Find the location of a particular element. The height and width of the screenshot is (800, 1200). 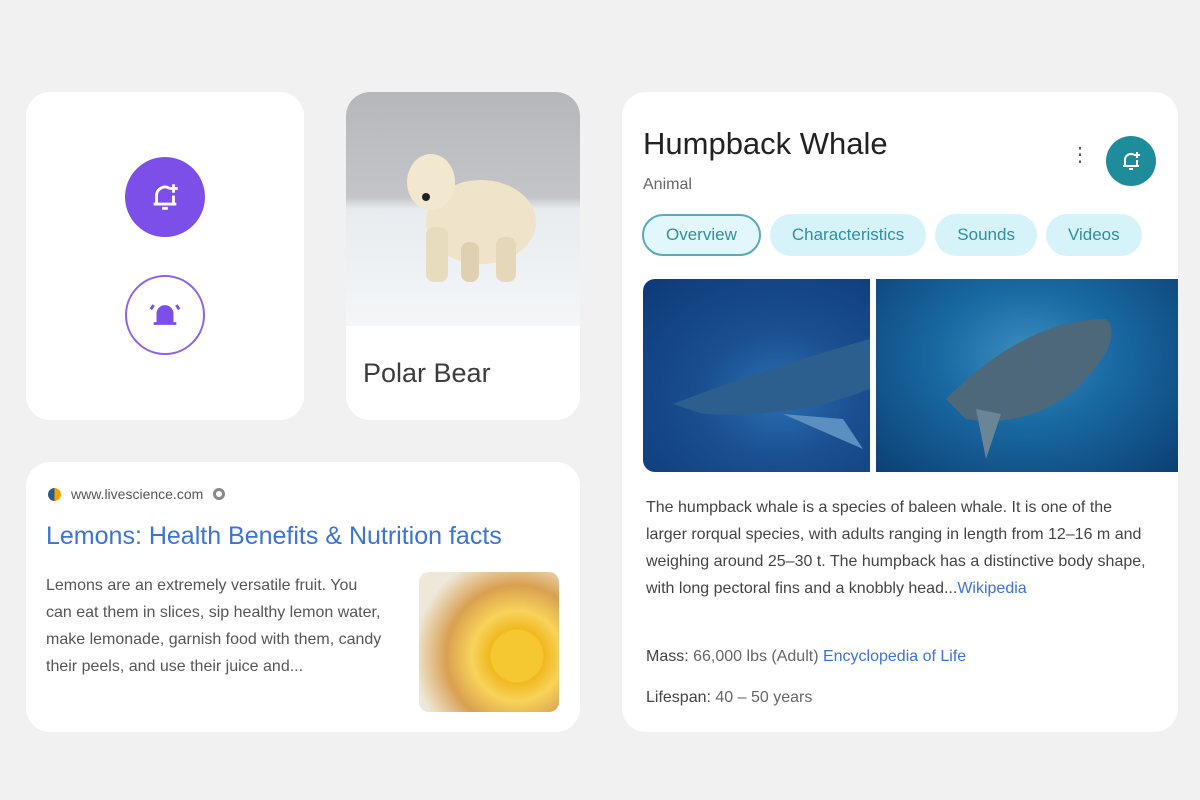

panel-title: Humpback Whale is located at coordinates (765, 143).